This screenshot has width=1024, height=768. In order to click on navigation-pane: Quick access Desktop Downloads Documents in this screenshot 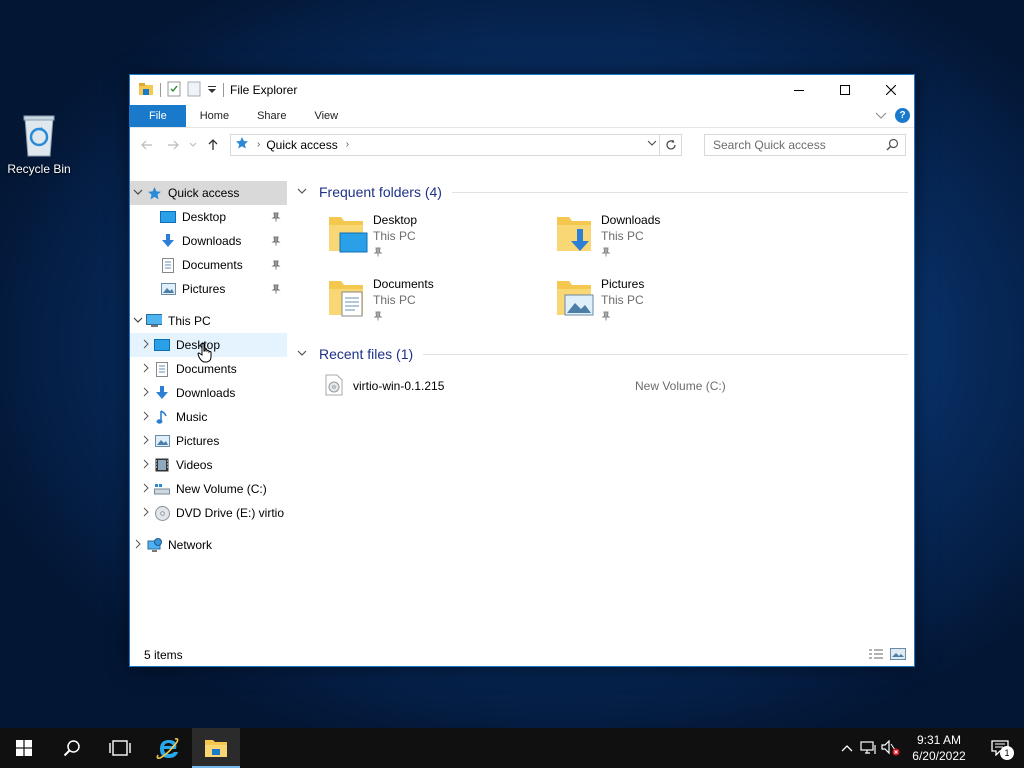, I will do `click(208, 411)`.